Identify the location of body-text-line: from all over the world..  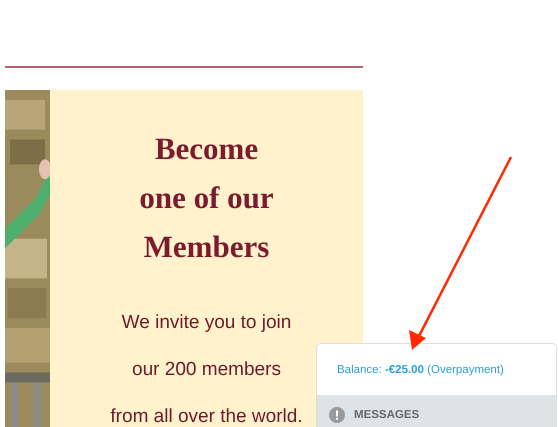
(206, 416).